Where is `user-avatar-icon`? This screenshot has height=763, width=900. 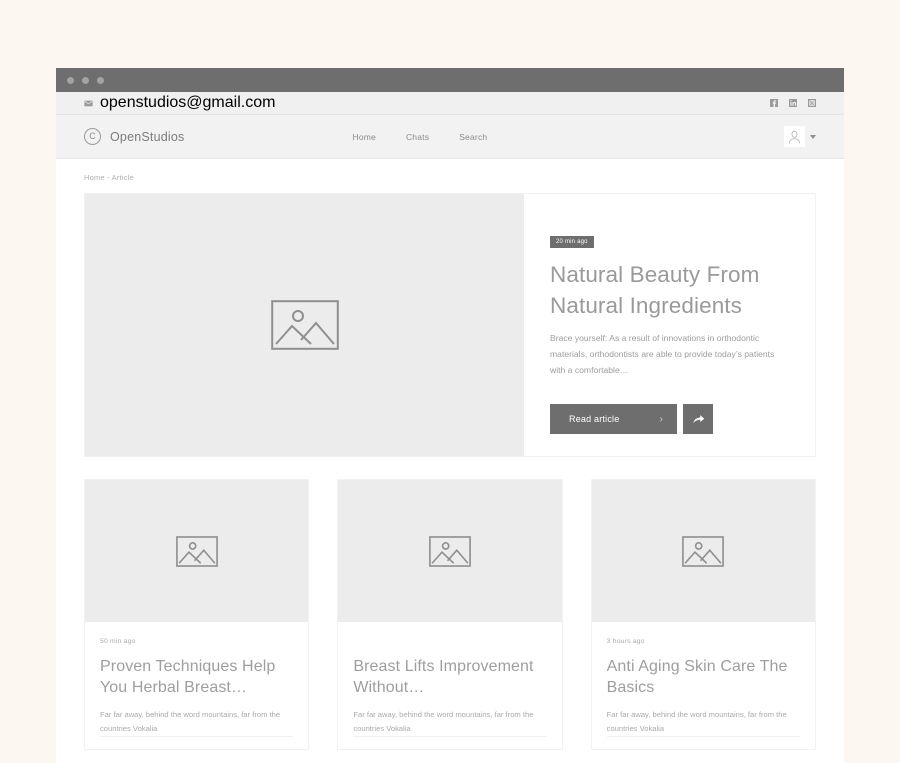
user-avatar-icon is located at coordinates (794, 137).